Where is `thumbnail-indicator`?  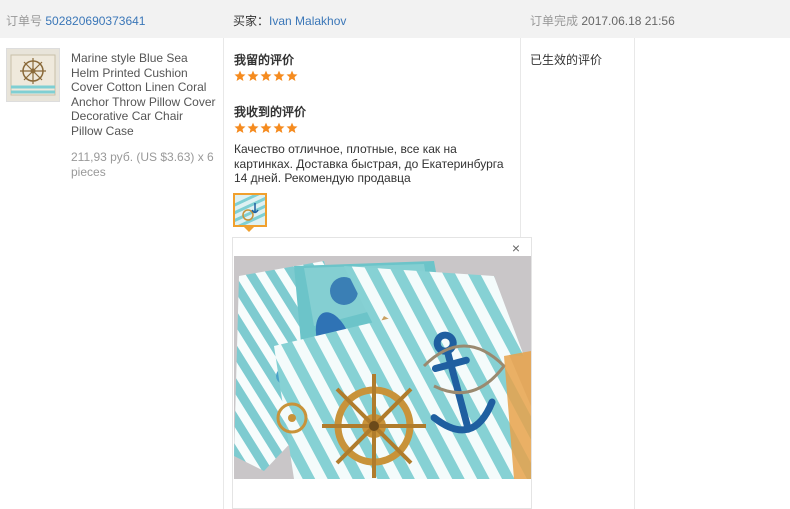 thumbnail-indicator is located at coordinates (249, 229).